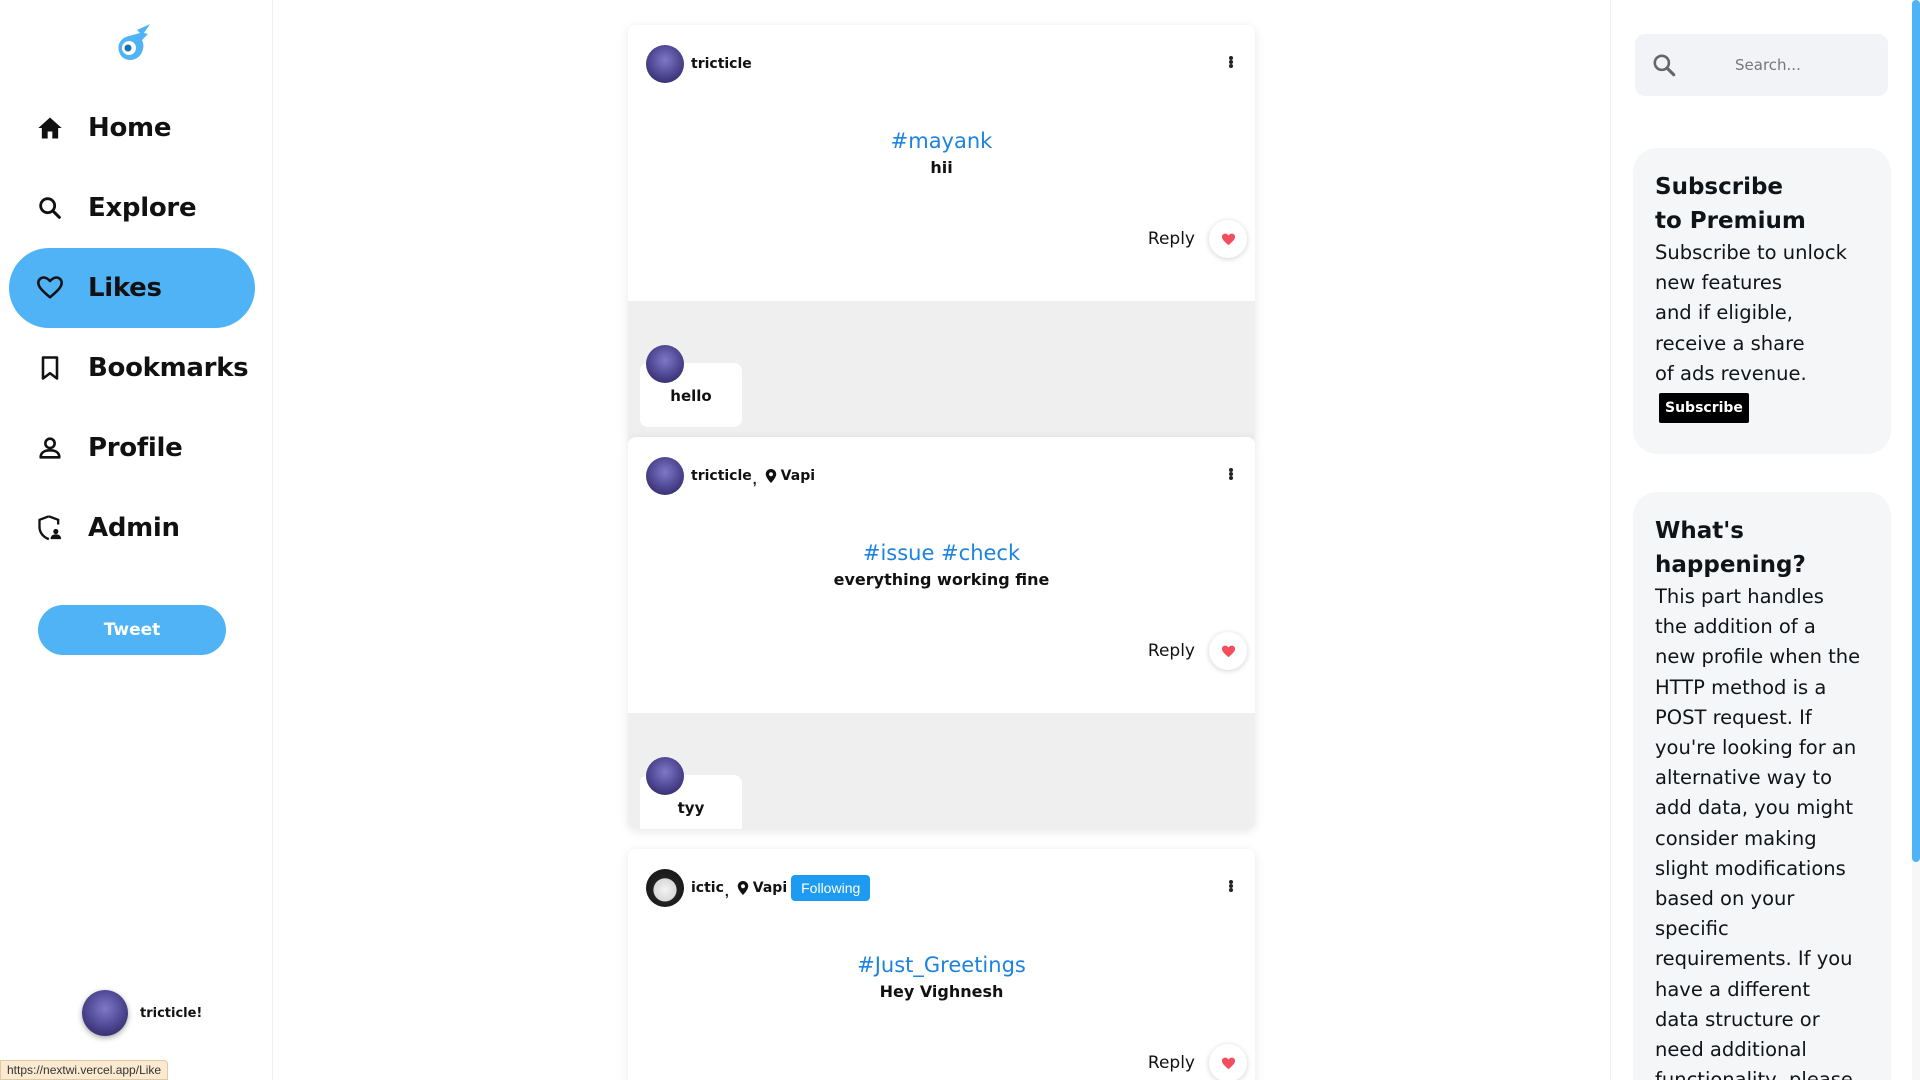 Image resolution: width=1920 pixels, height=1080 pixels. What do you see at coordinates (691, 793) in the screenshot?
I see `comment-item: tyy` at bounding box center [691, 793].